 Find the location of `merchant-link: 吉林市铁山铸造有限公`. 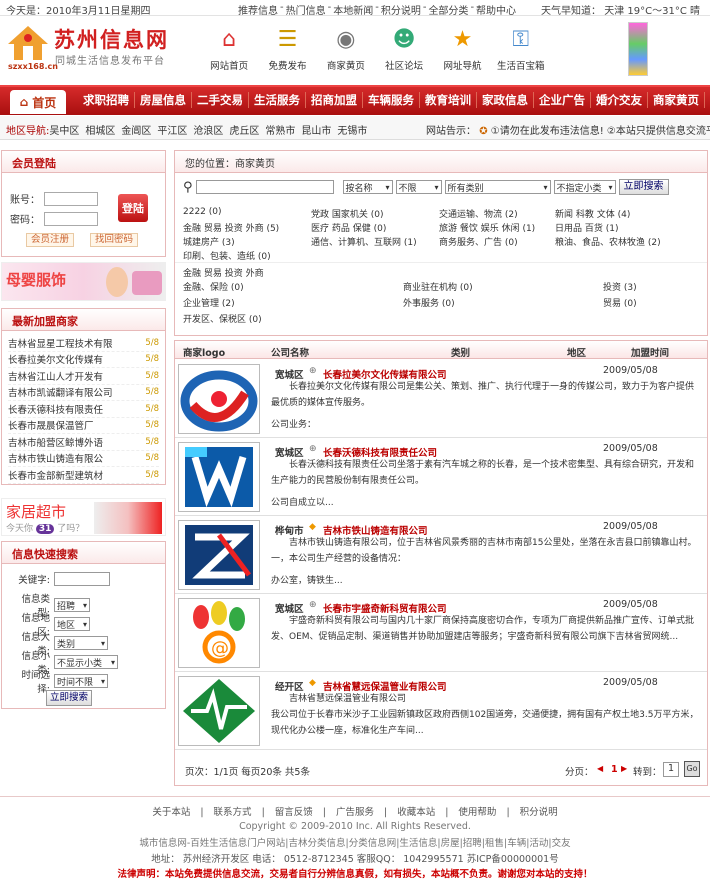

merchant-link: 吉林市铁山铸造有限公 is located at coordinates (68, 458).